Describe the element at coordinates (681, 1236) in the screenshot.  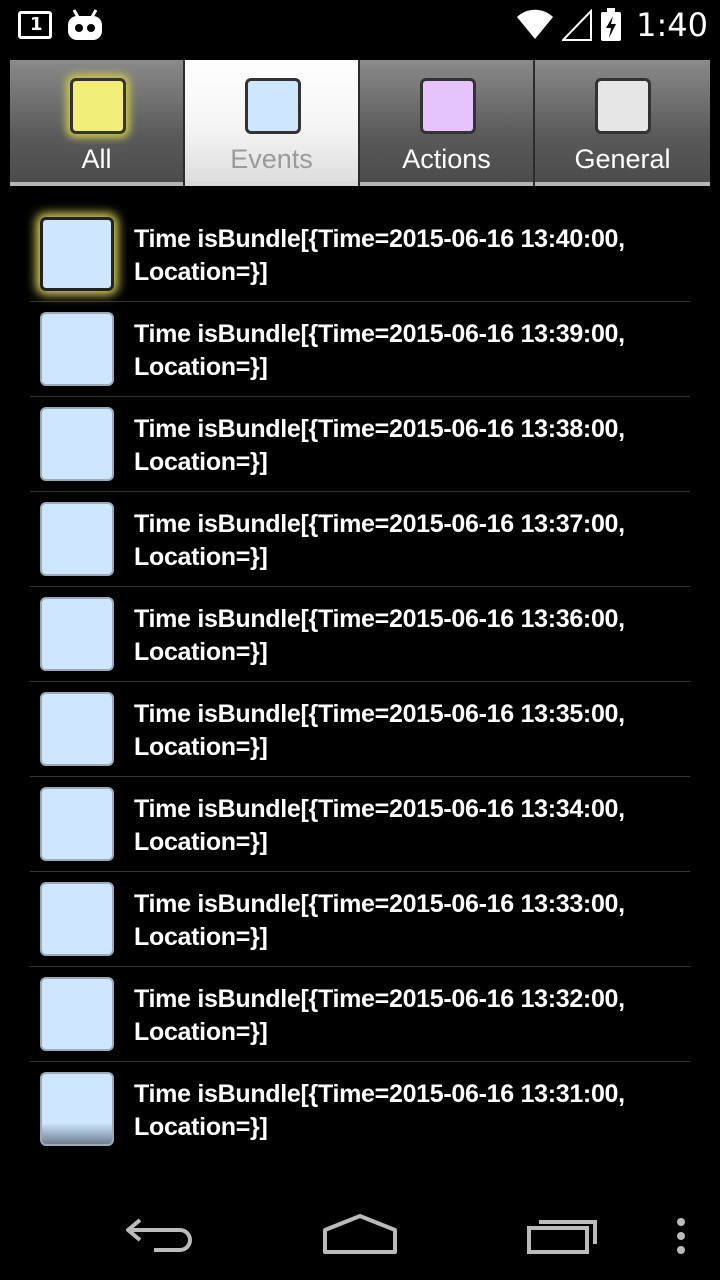
I see `overflow-menu-icon` at that location.